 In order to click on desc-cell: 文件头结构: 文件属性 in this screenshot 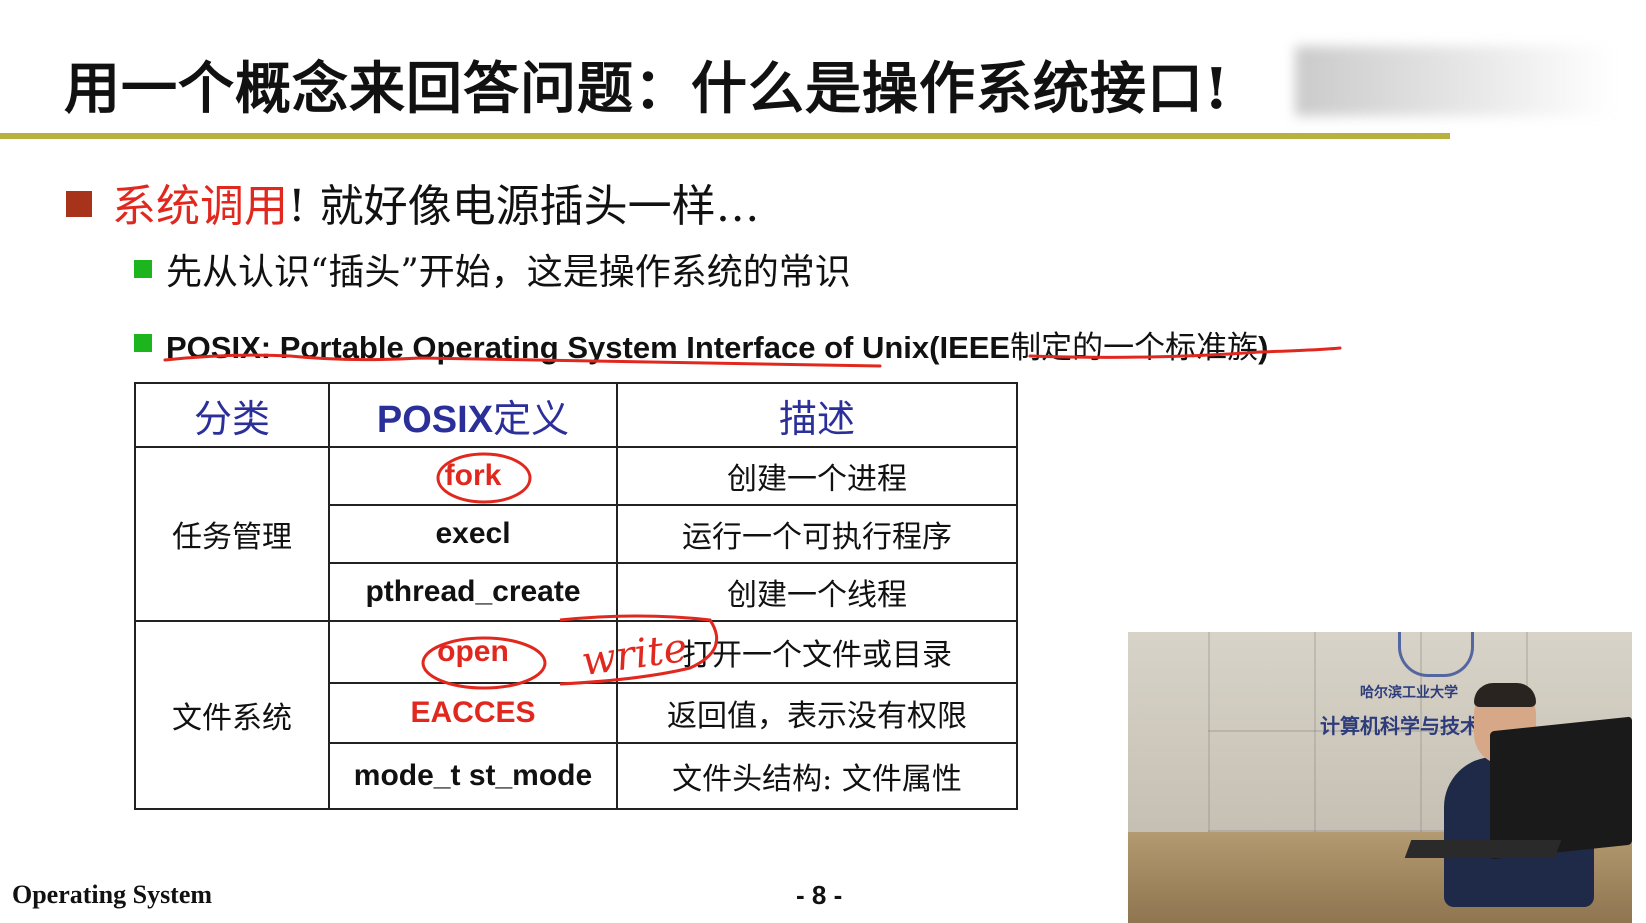, I will do `click(817, 776)`.